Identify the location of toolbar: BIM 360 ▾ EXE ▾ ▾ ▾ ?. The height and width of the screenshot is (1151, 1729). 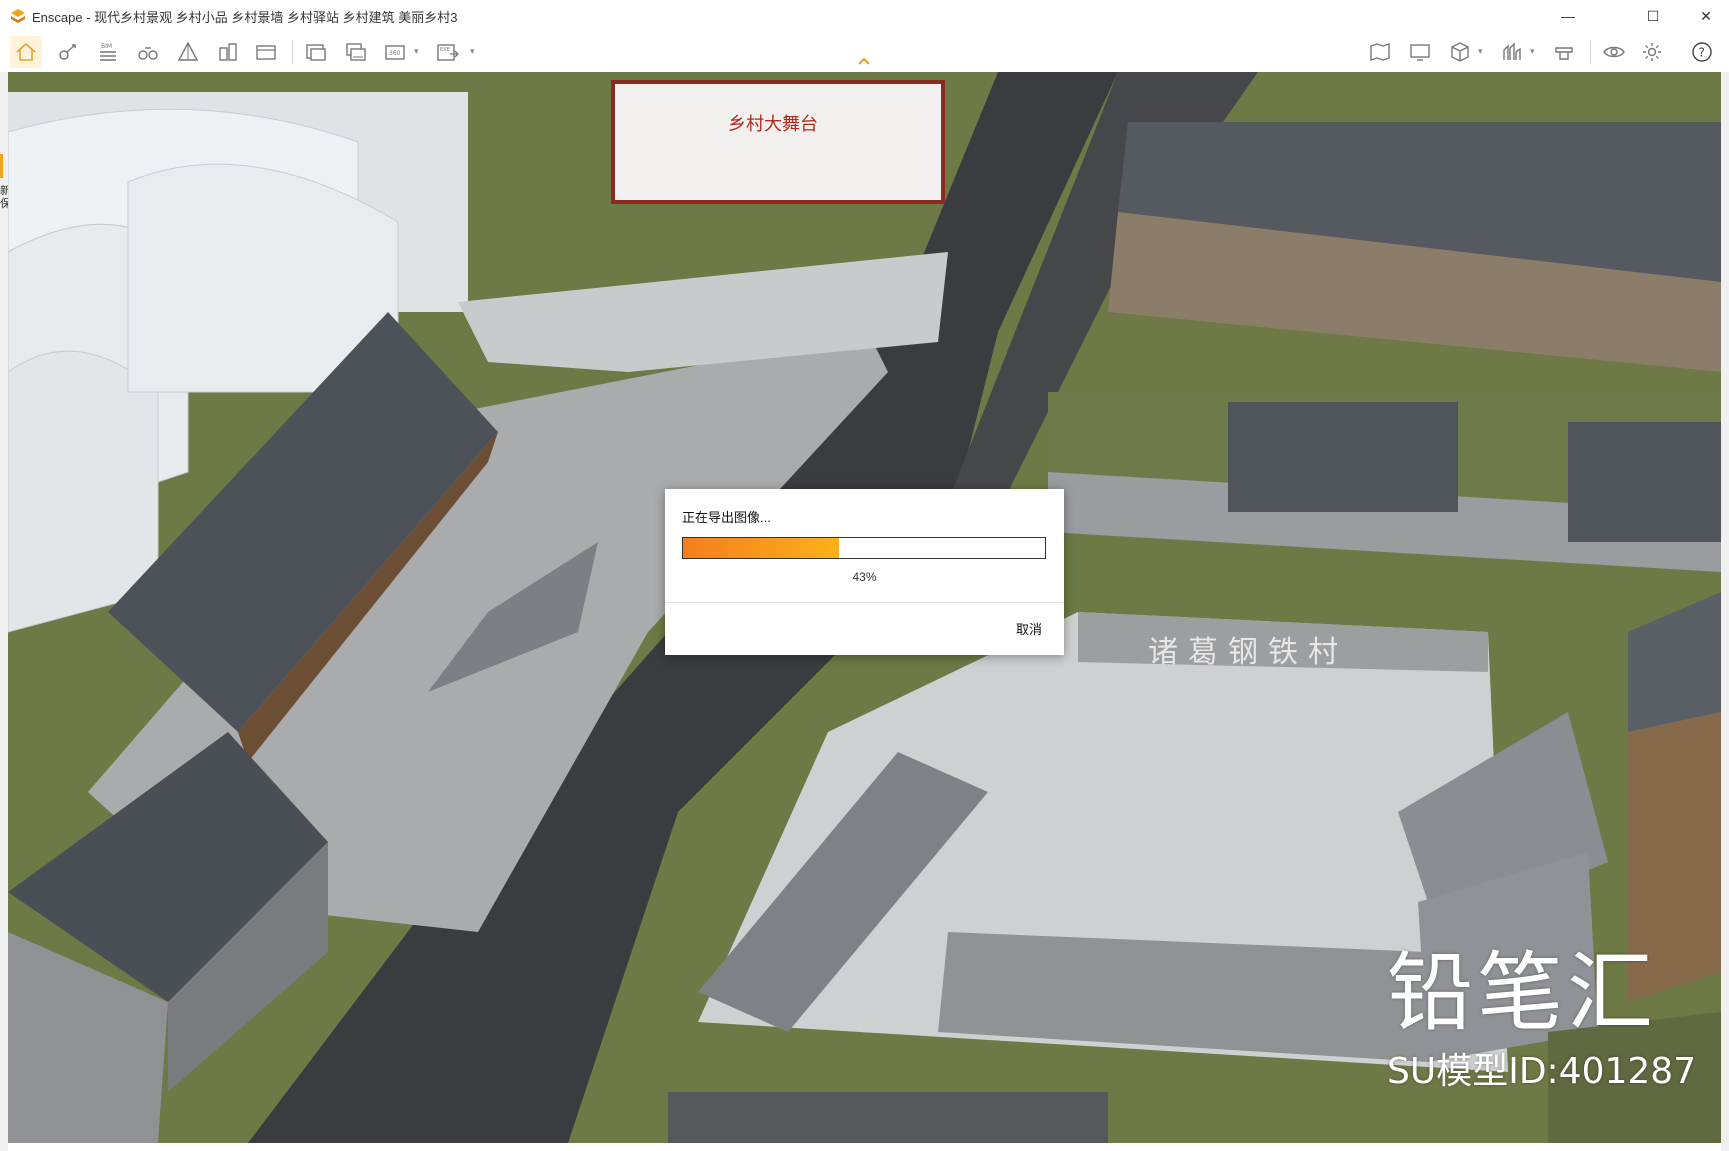
(864, 52).